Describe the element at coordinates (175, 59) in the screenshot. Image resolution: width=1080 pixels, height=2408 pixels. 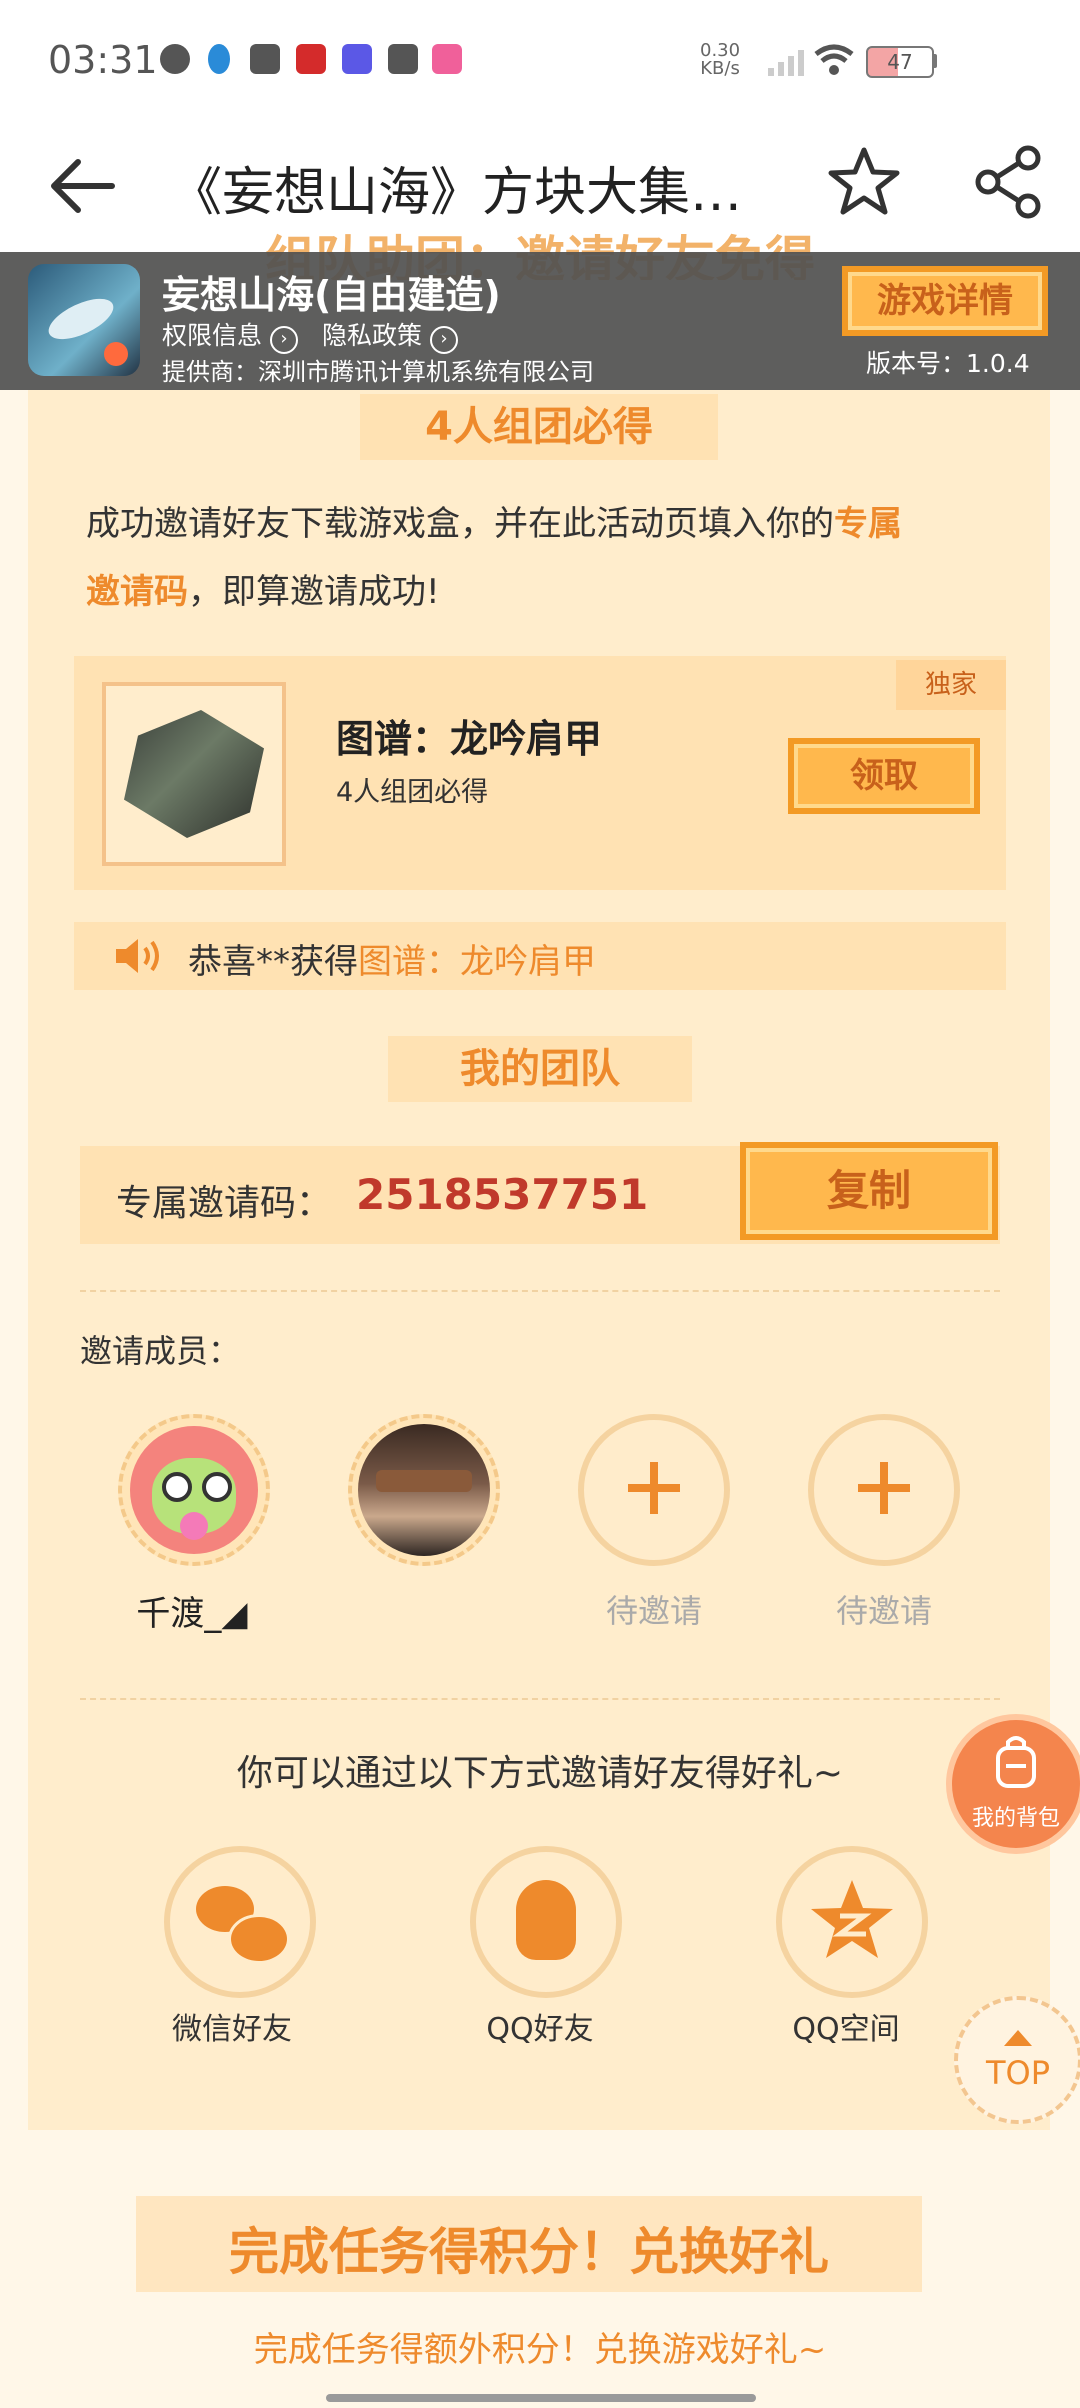
I see `play-icon` at that location.